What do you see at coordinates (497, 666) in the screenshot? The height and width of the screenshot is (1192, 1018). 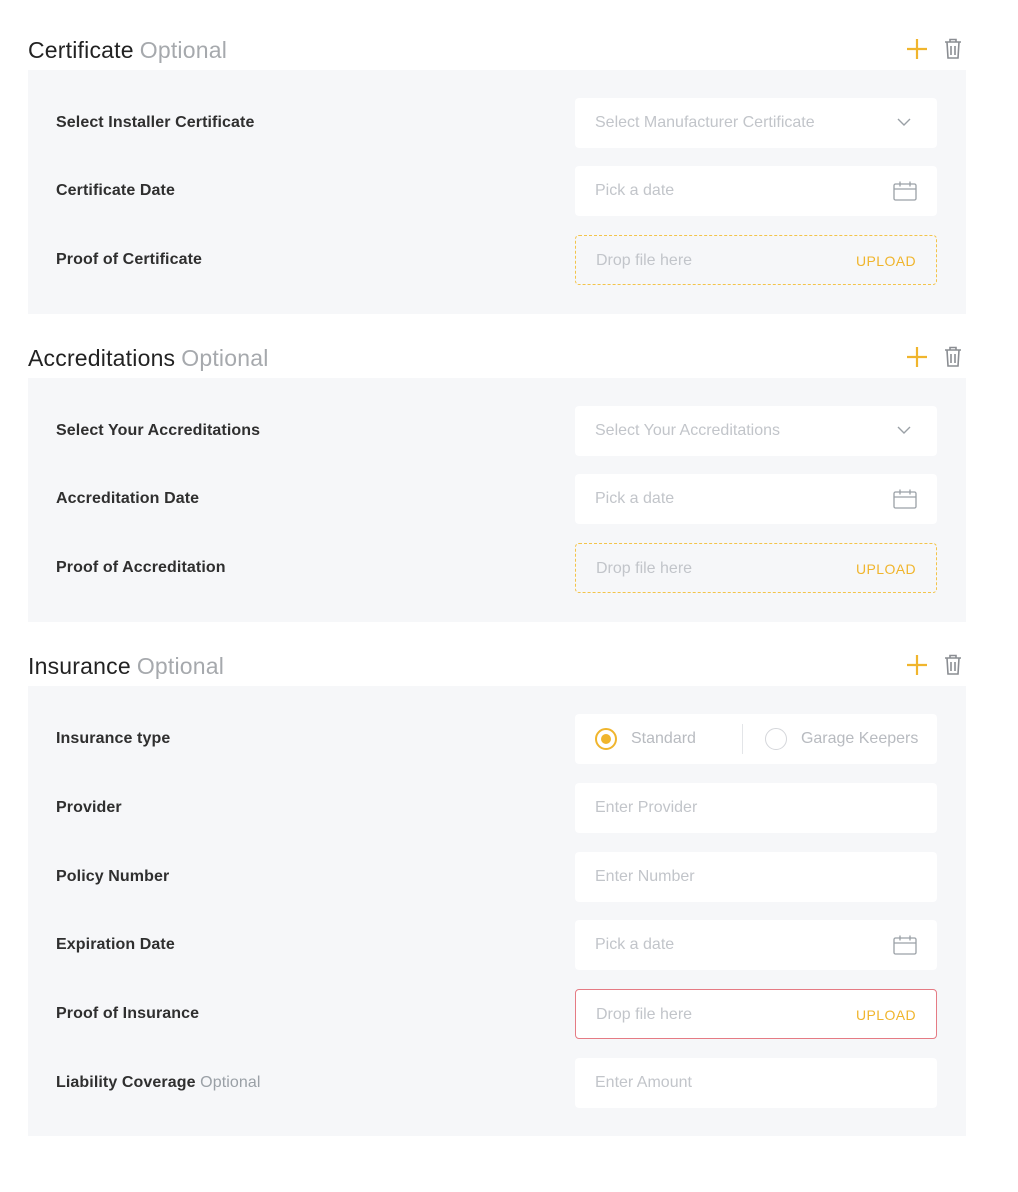 I see `insurance-header: Insurance Optional` at bounding box center [497, 666].